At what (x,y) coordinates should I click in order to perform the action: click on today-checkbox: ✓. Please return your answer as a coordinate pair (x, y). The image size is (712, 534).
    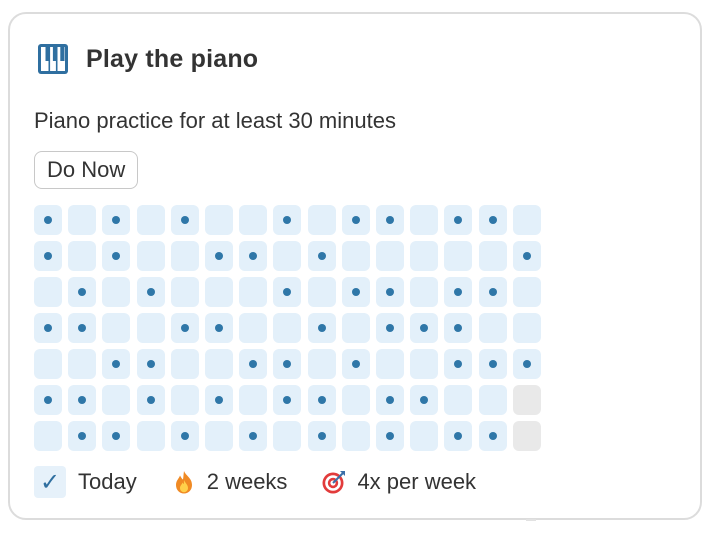
    Looking at the image, I should click on (50, 482).